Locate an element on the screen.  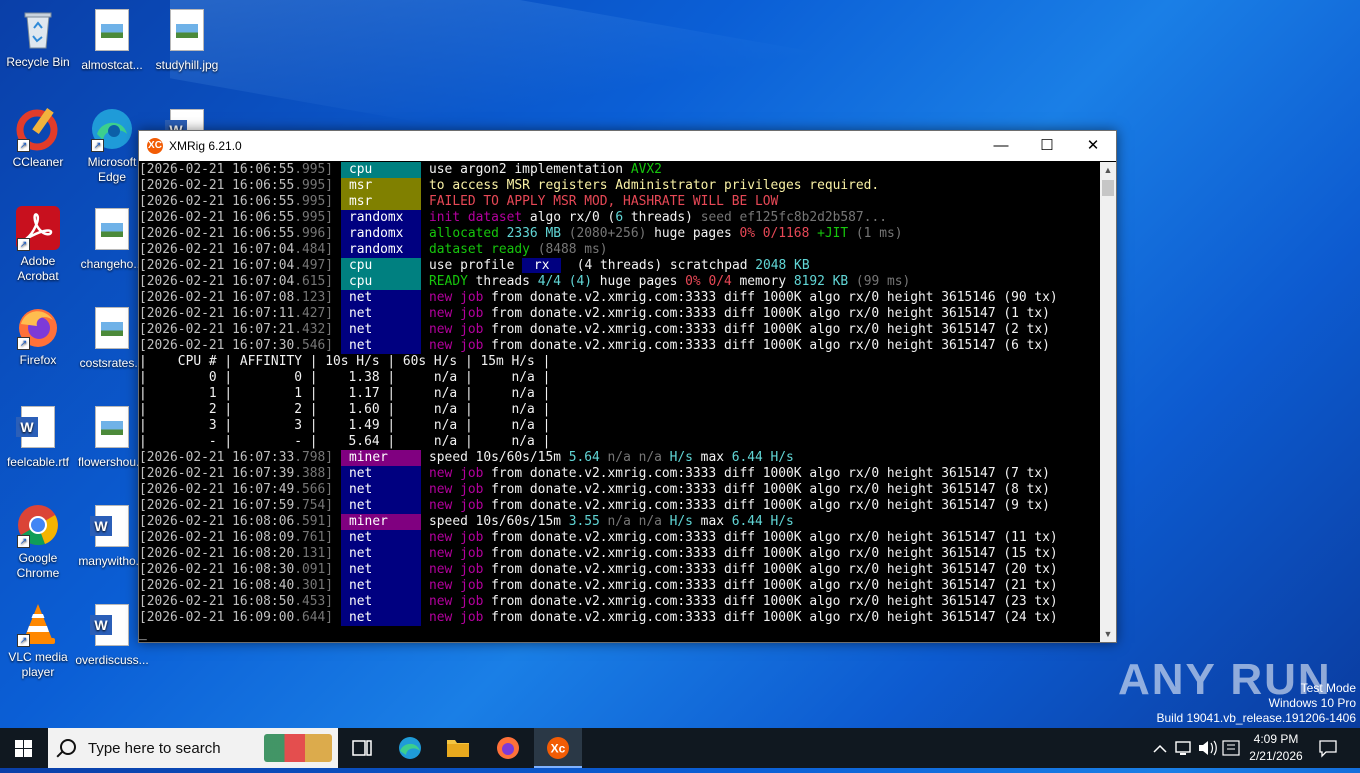
table-text: | - | - | 5.64 | n/a | n/a | is located at coordinates (345, 441).